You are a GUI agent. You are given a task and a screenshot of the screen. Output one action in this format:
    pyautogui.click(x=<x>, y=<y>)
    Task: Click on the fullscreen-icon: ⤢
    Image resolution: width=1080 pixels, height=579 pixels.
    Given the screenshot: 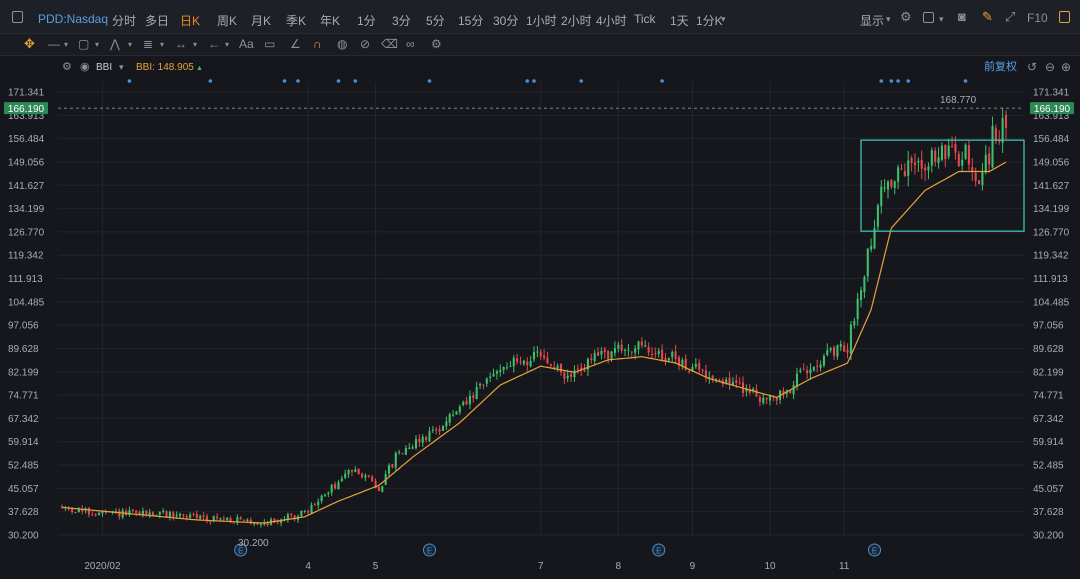 What is the action you would take?
    pyautogui.click(x=1010, y=17)
    